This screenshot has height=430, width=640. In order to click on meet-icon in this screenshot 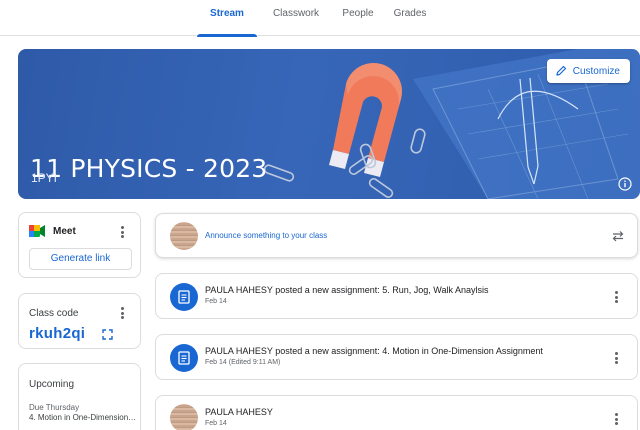, I will do `click(37, 231)`.